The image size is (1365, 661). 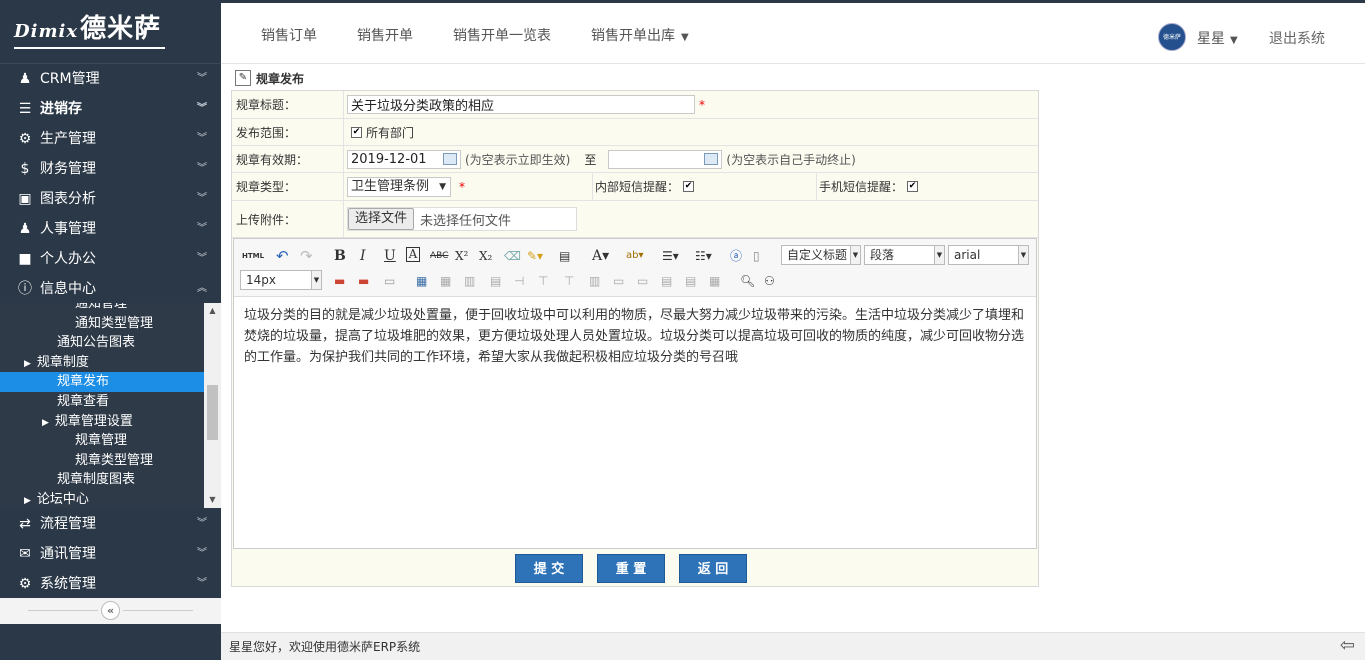 What do you see at coordinates (713, 568) in the screenshot?
I see `back-button: 返 回` at bounding box center [713, 568].